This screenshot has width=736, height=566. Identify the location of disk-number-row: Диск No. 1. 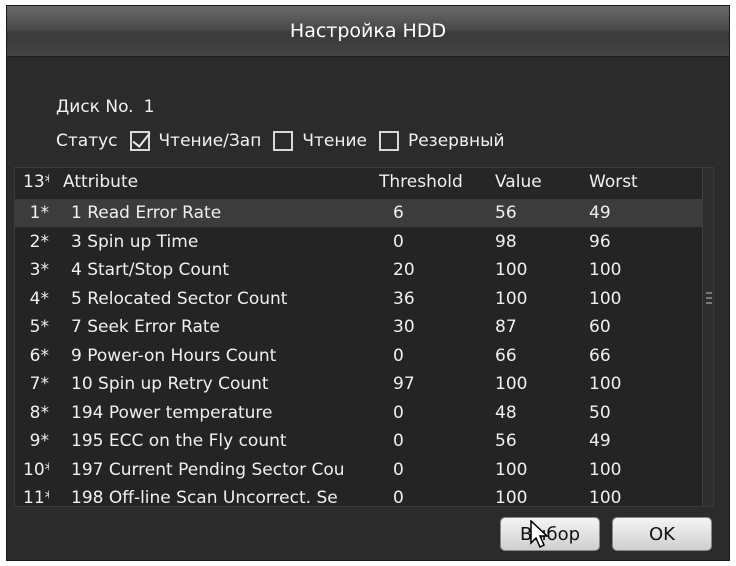
(105, 107).